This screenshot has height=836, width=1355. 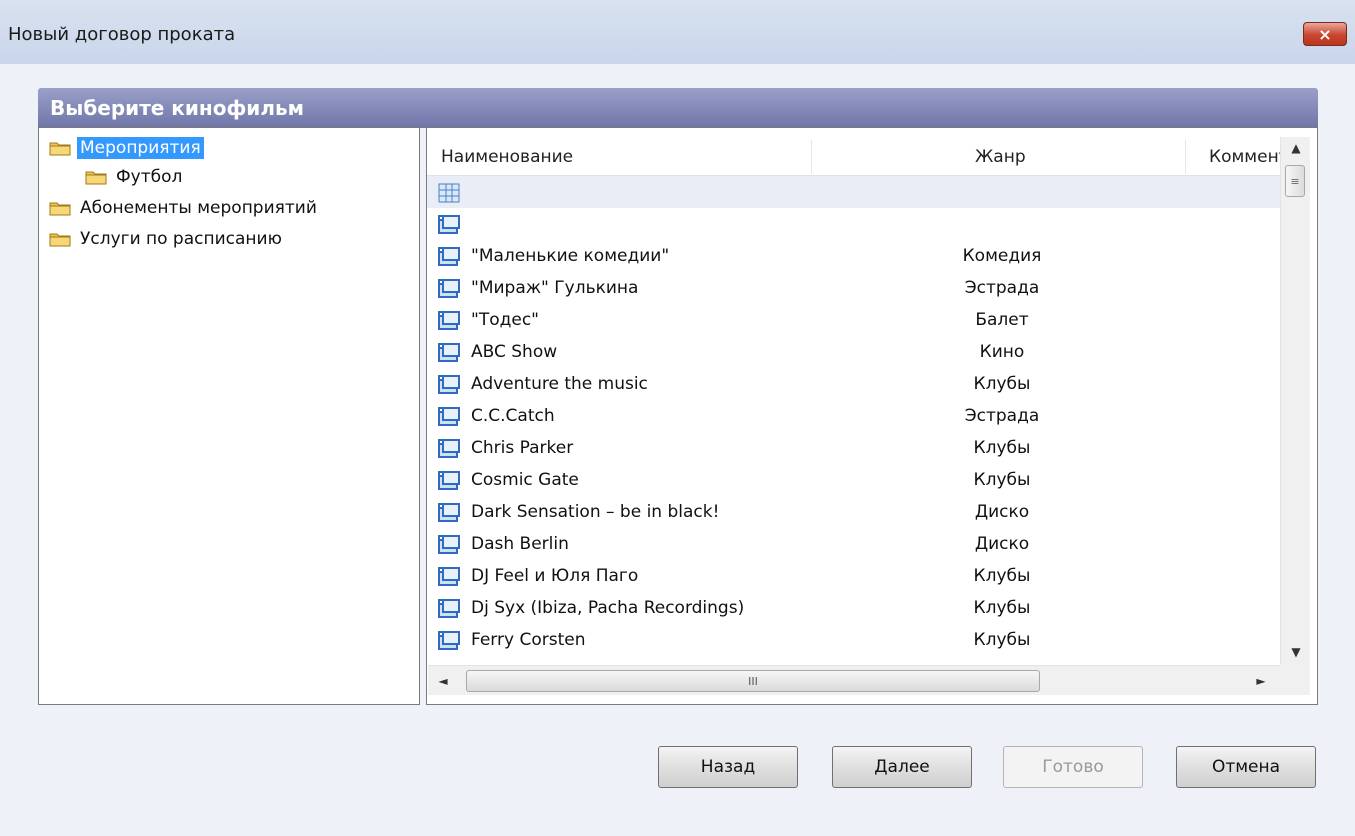 What do you see at coordinates (855, 576) in the screenshot?
I see `table-row: DJ Feel и Юля Паго Клубы` at bounding box center [855, 576].